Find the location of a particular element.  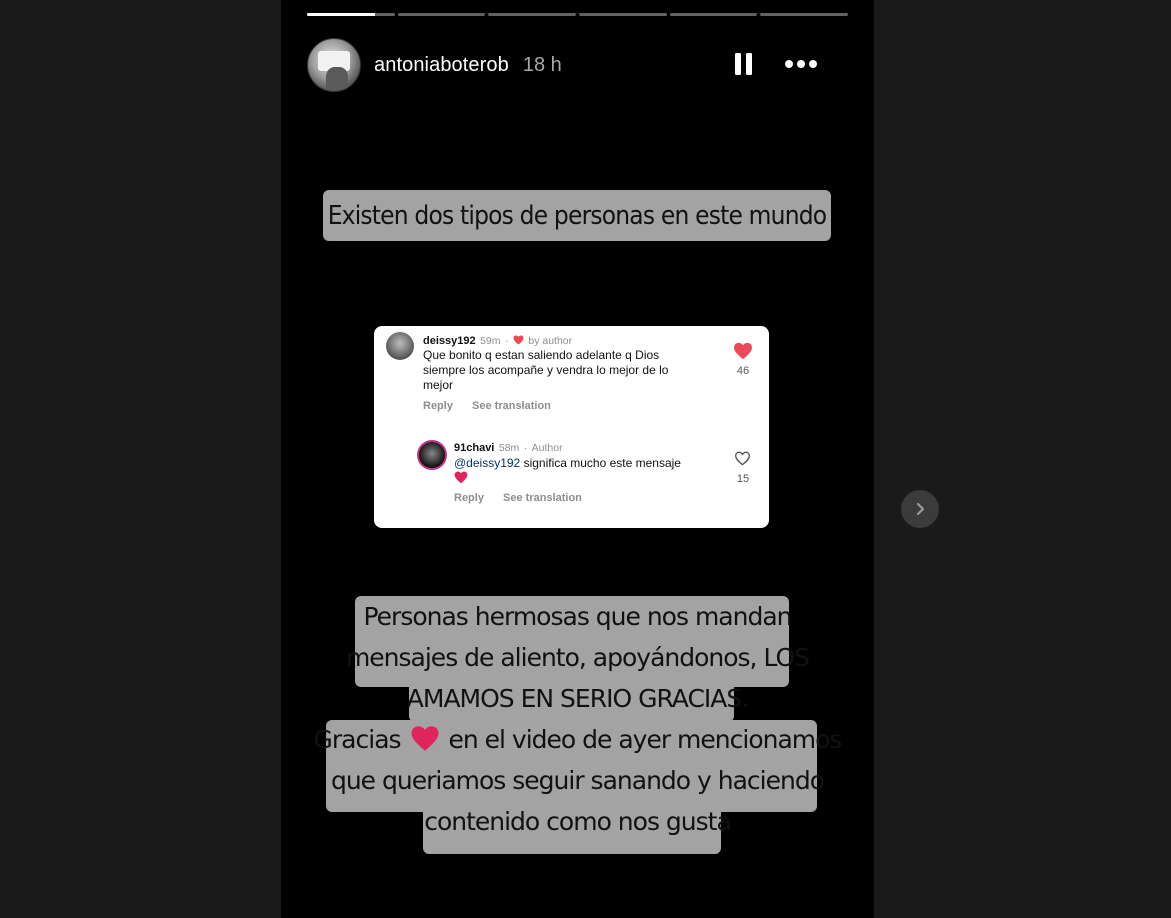

reply-username: 91chavi is located at coordinates (474, 448).